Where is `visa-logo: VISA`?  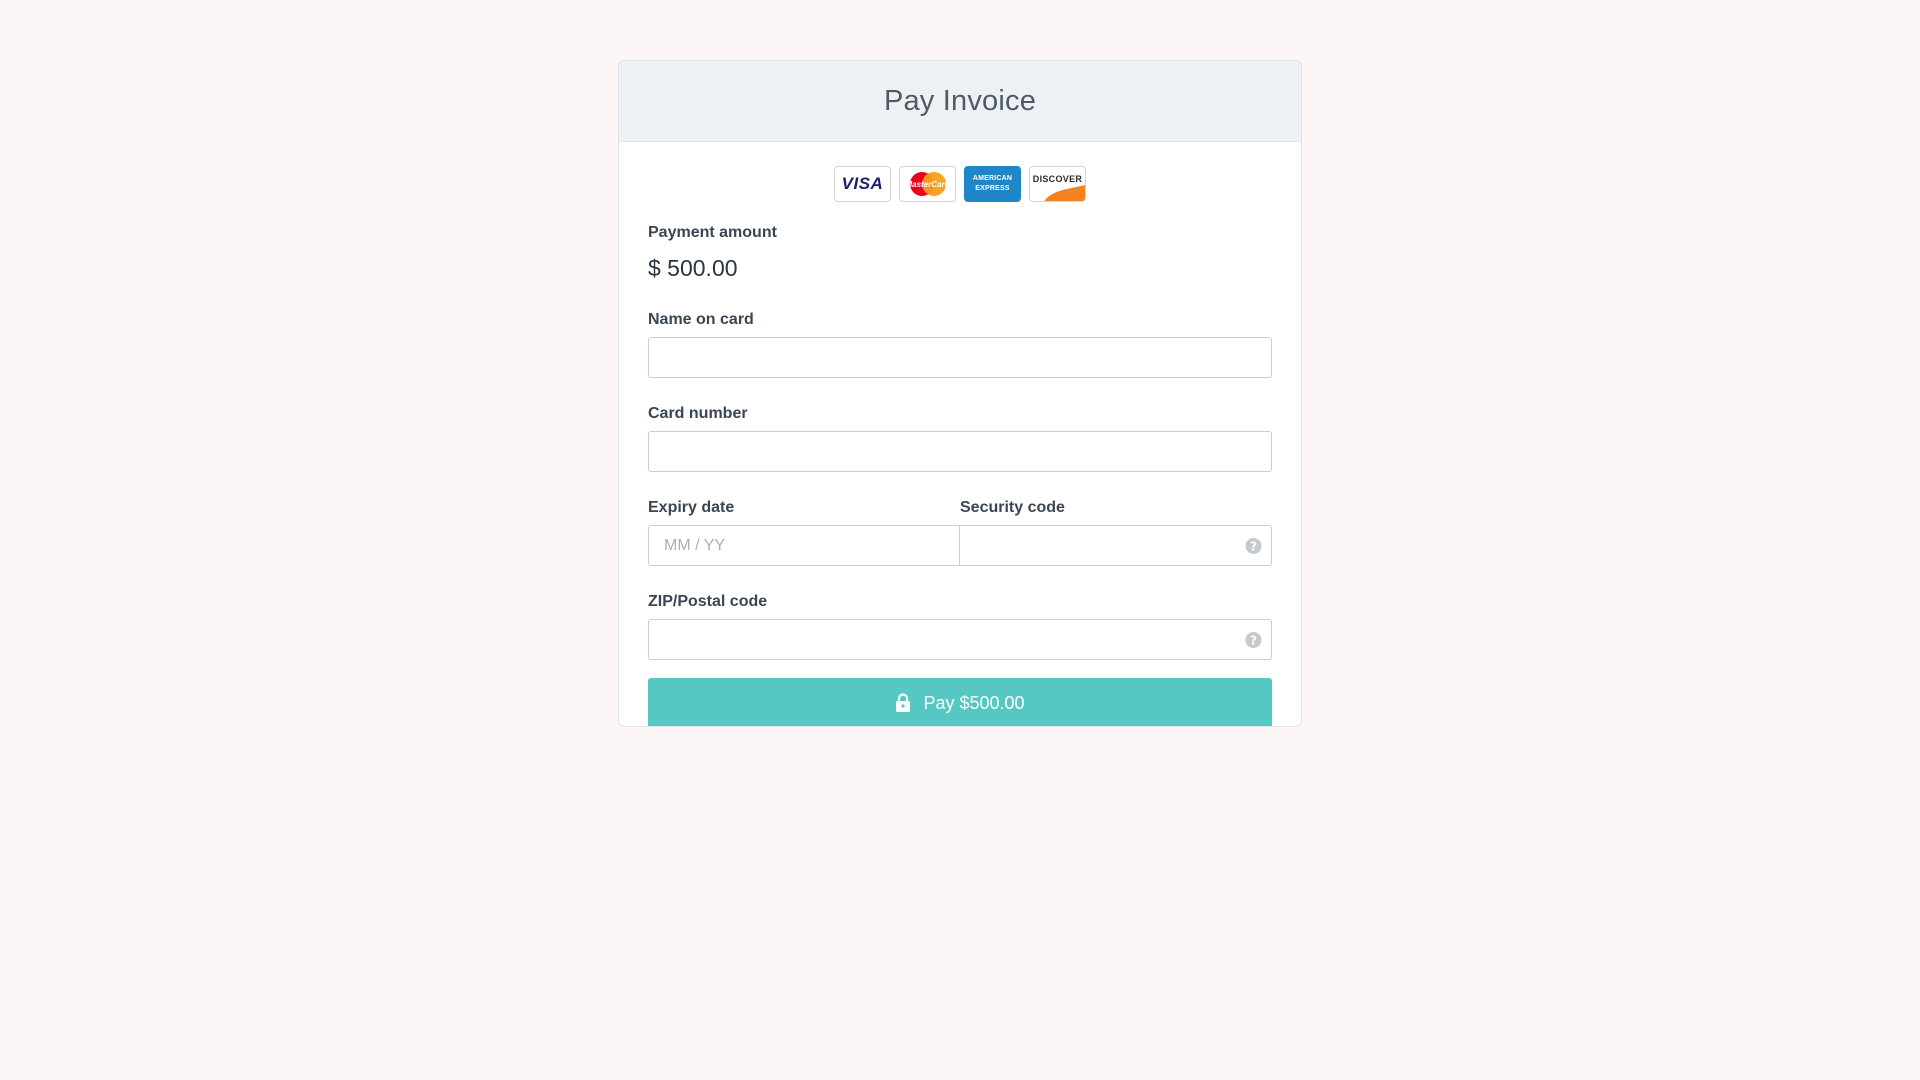 visa-logo: VISA is located at coordinates (862, 184).